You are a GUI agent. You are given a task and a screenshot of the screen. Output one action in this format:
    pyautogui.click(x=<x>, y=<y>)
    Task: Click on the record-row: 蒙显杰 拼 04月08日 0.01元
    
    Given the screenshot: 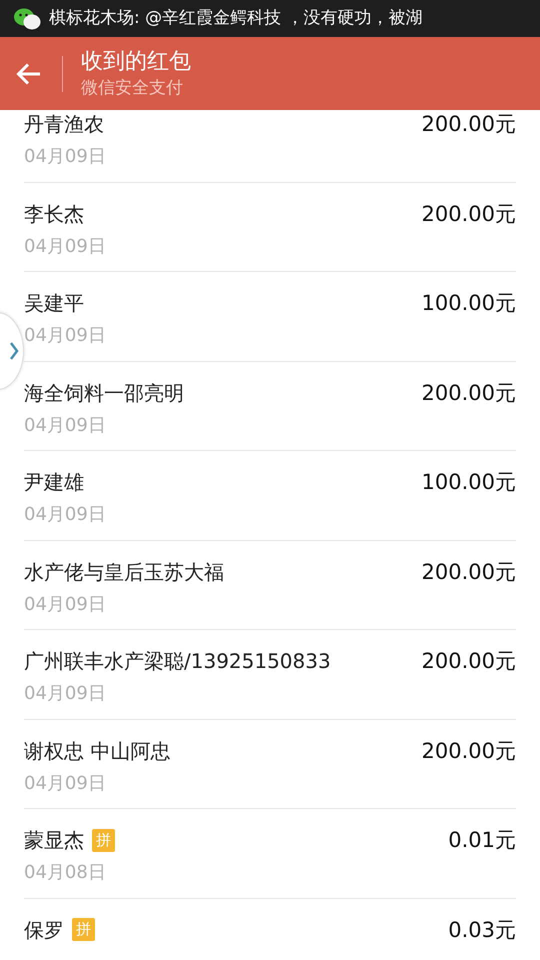 What is the action you would take?
    pyautogui.click(x=270, y=853)
    